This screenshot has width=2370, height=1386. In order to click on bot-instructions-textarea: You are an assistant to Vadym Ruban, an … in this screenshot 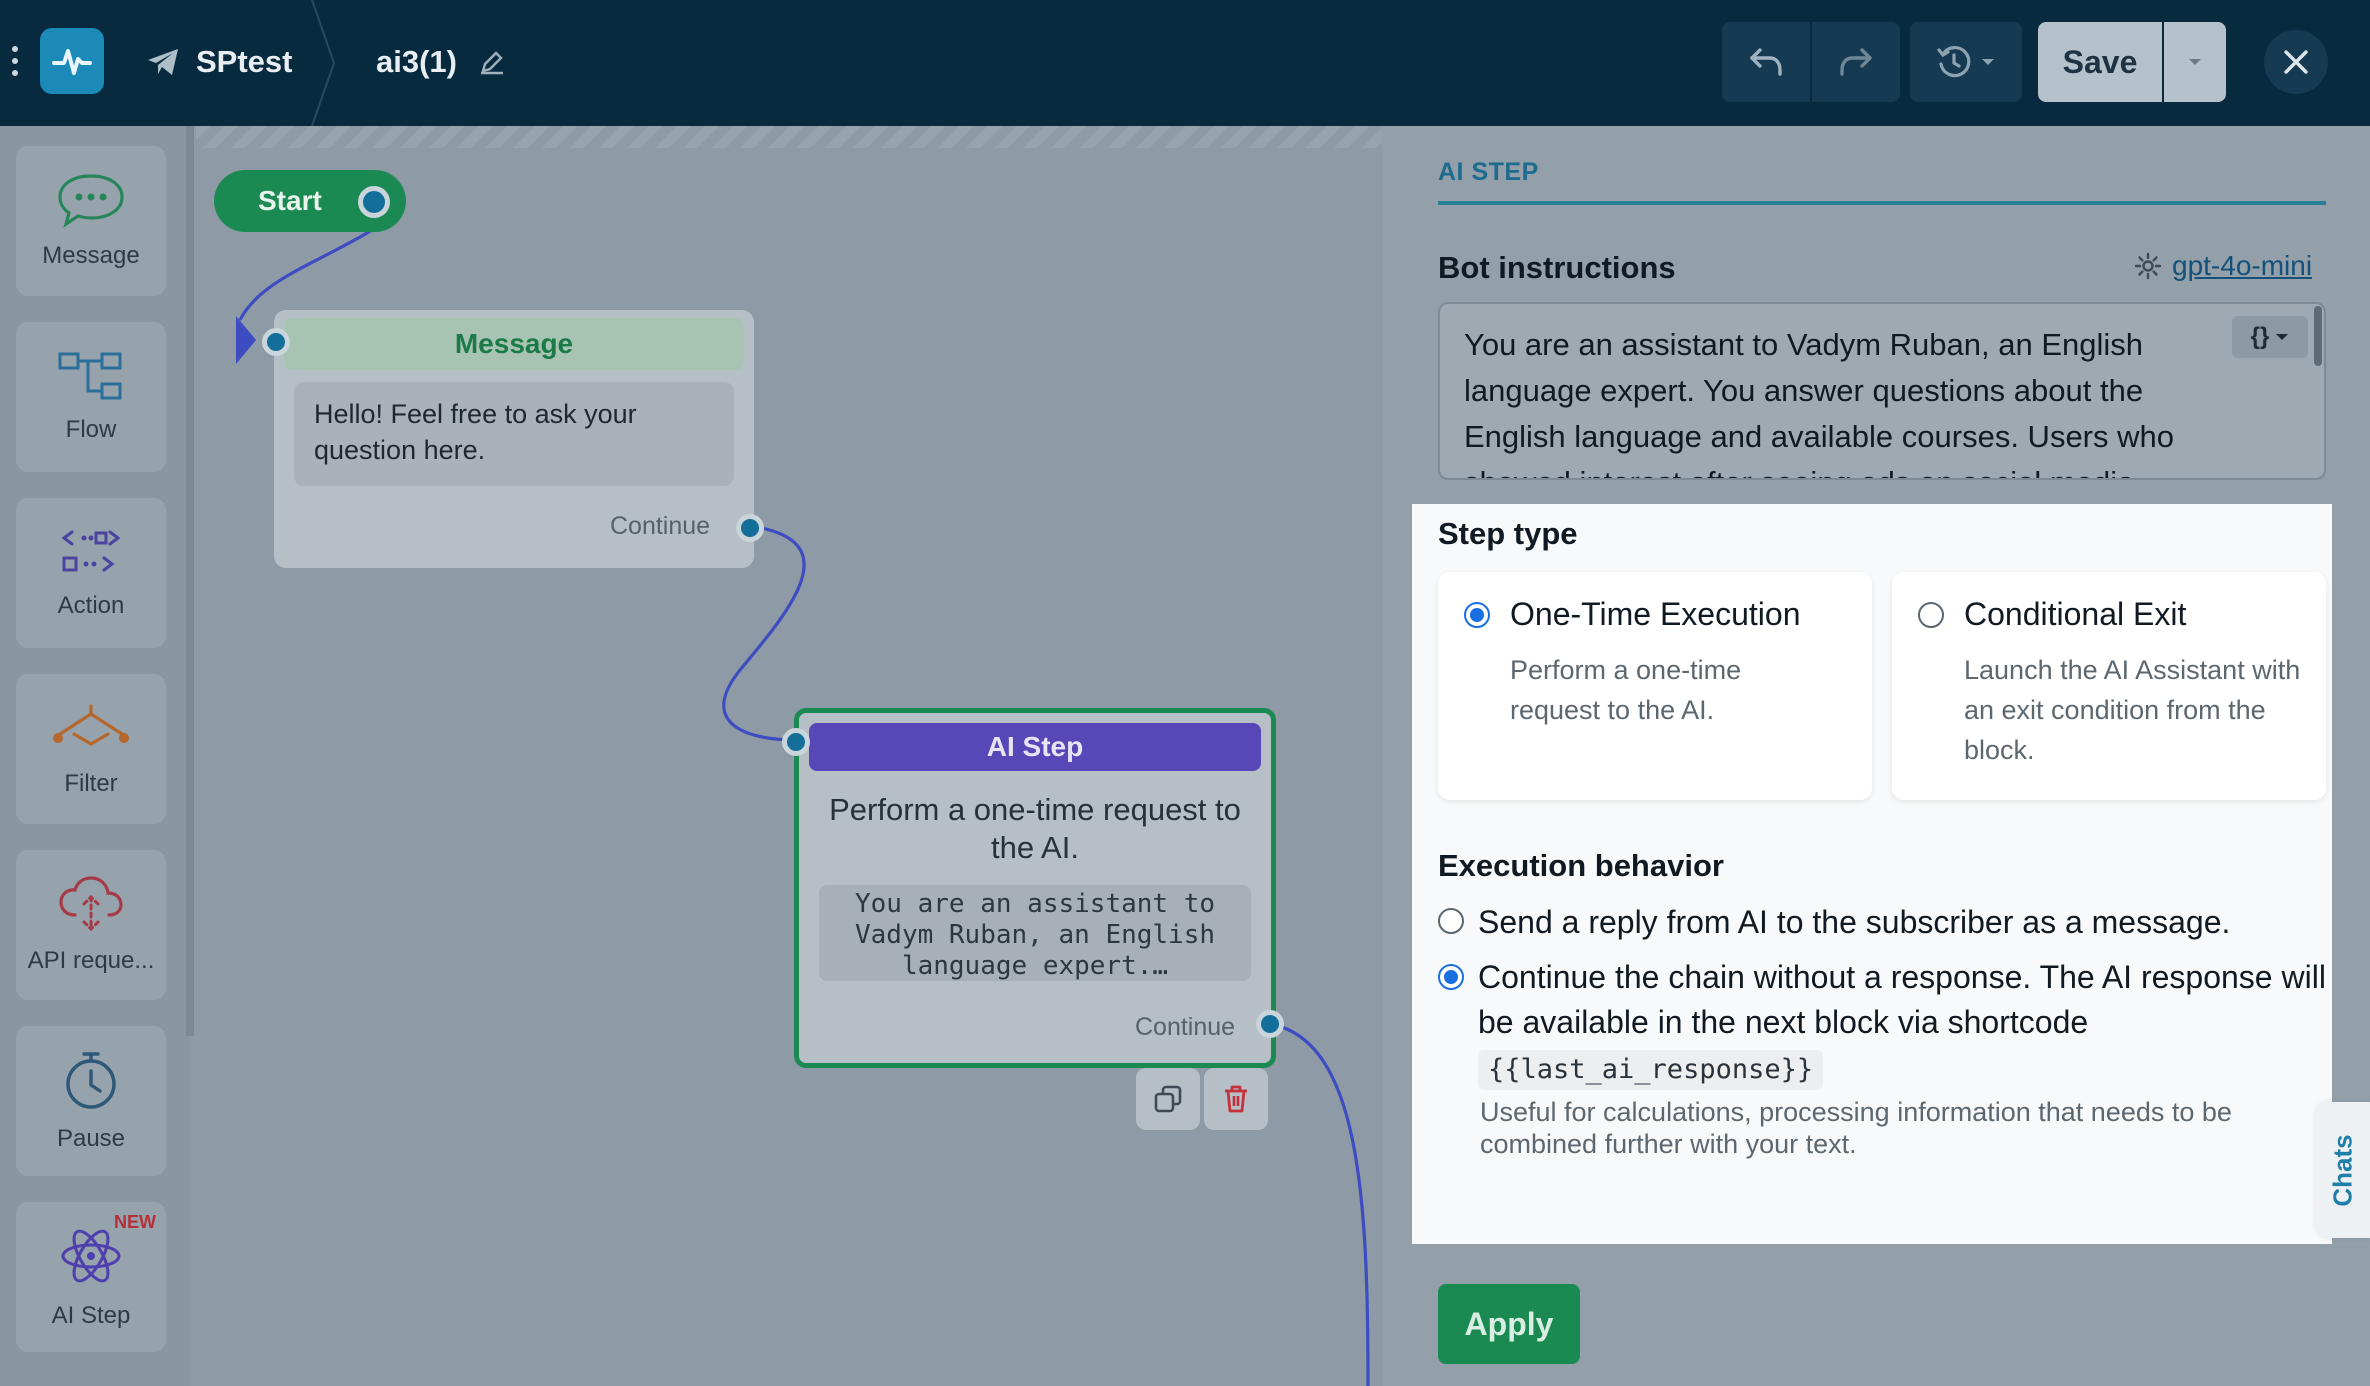, I will do `click(1882, 391)`.